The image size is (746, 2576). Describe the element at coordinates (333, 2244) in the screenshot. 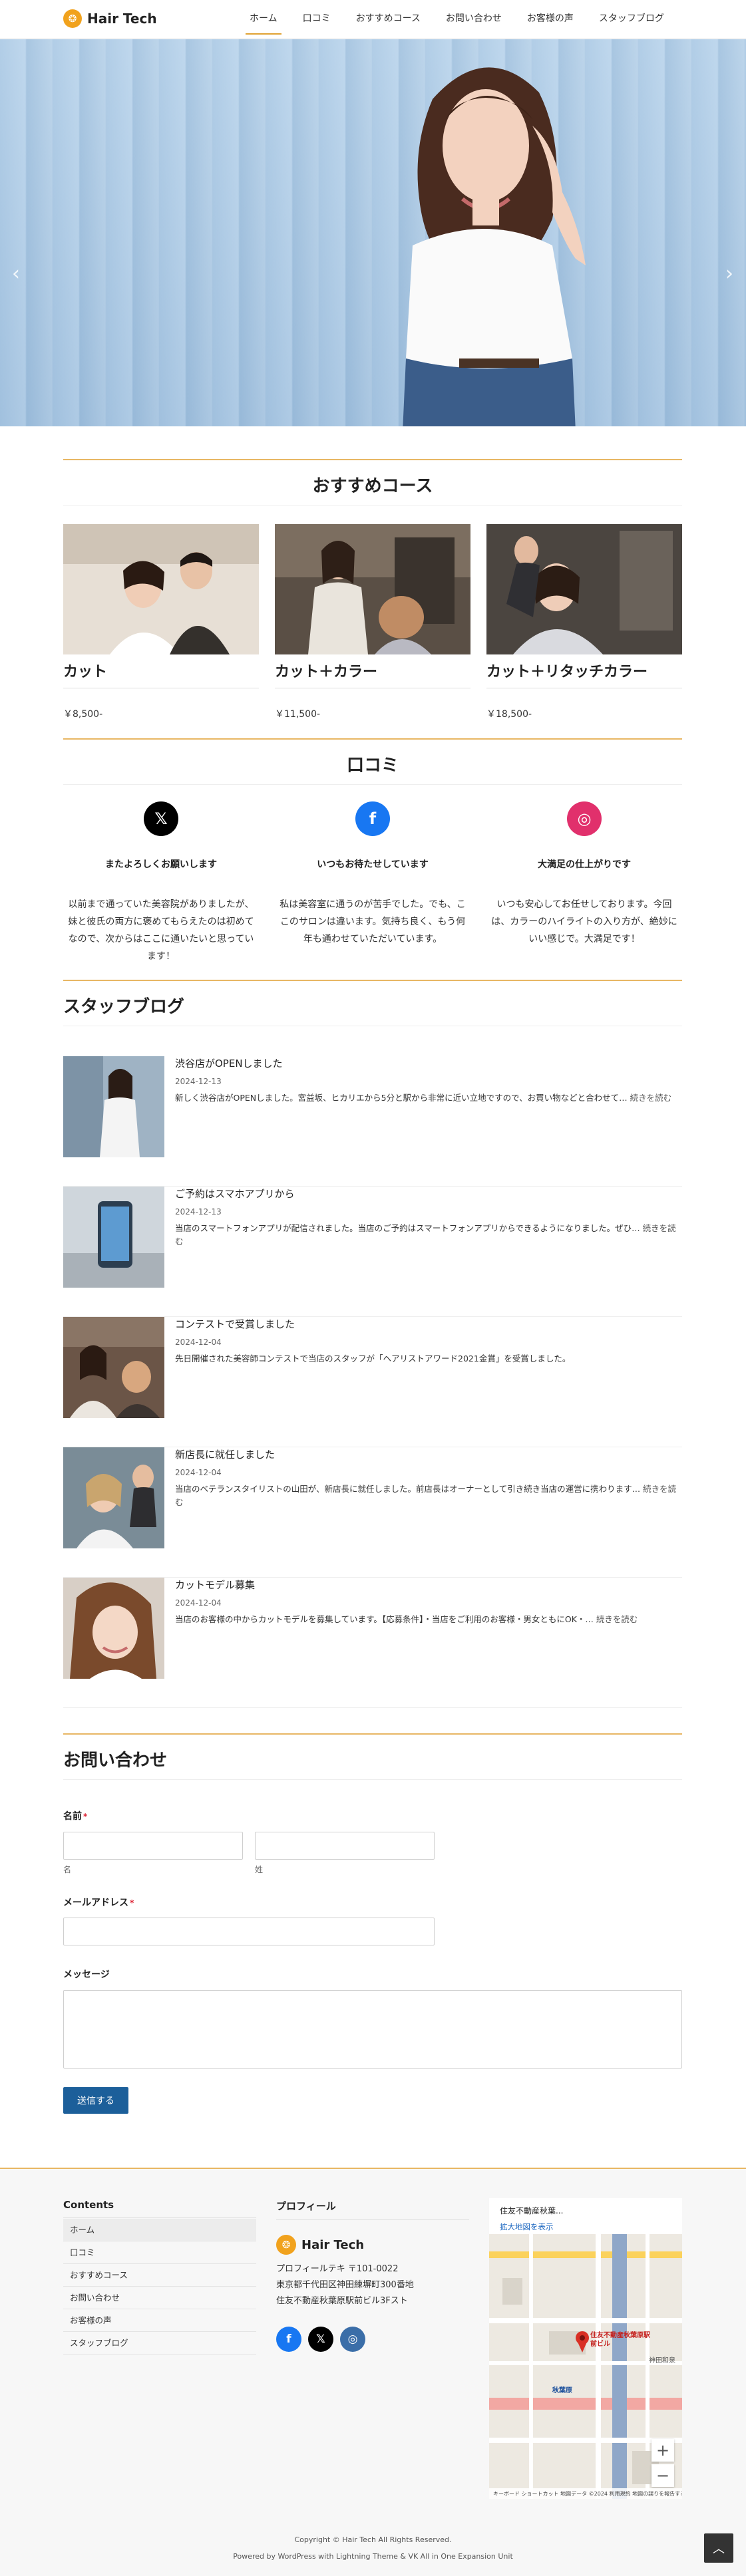

I see `footer-site-name: Hair Tech` at that location.